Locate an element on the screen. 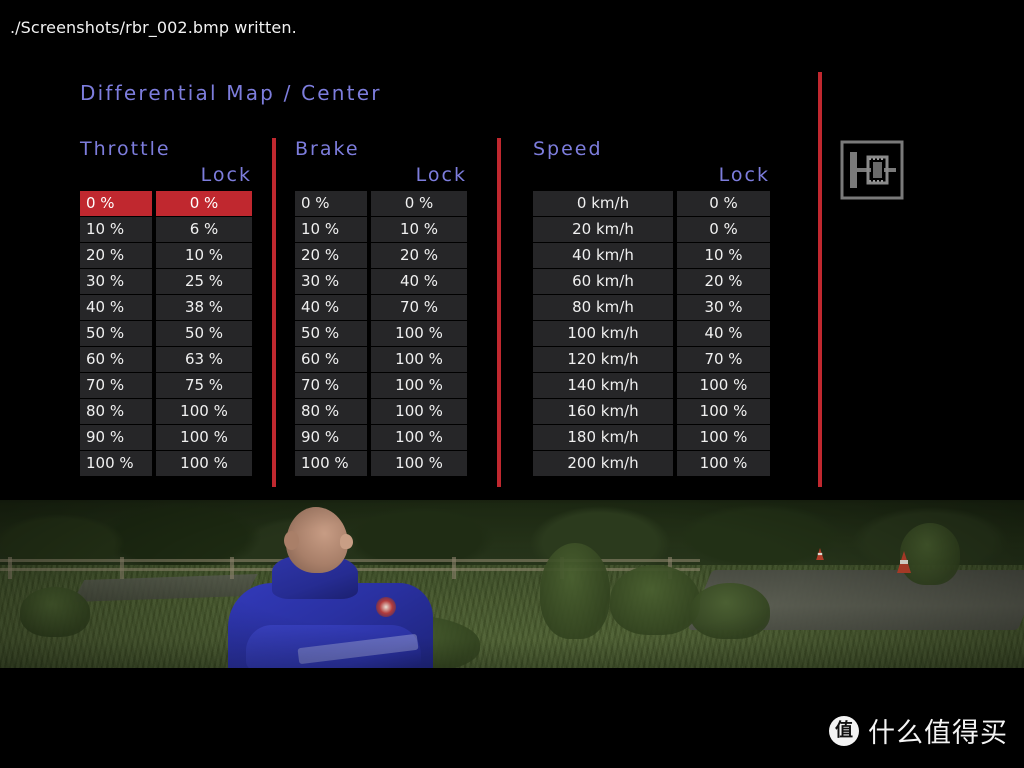  input-value-cell: 140 km/h is located at coordinates (603, 385).